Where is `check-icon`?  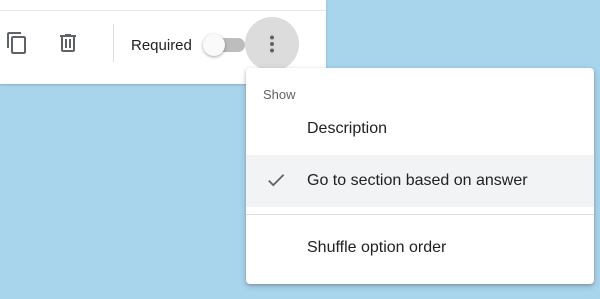
check-icon is located at coordinates (276, 180).